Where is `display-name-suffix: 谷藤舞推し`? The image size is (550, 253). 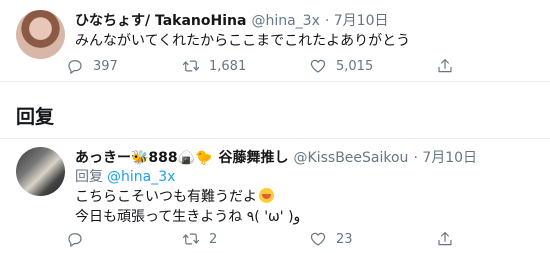
display-name-suffix: 谷藤舞推し is located at coordinates (254, 157).